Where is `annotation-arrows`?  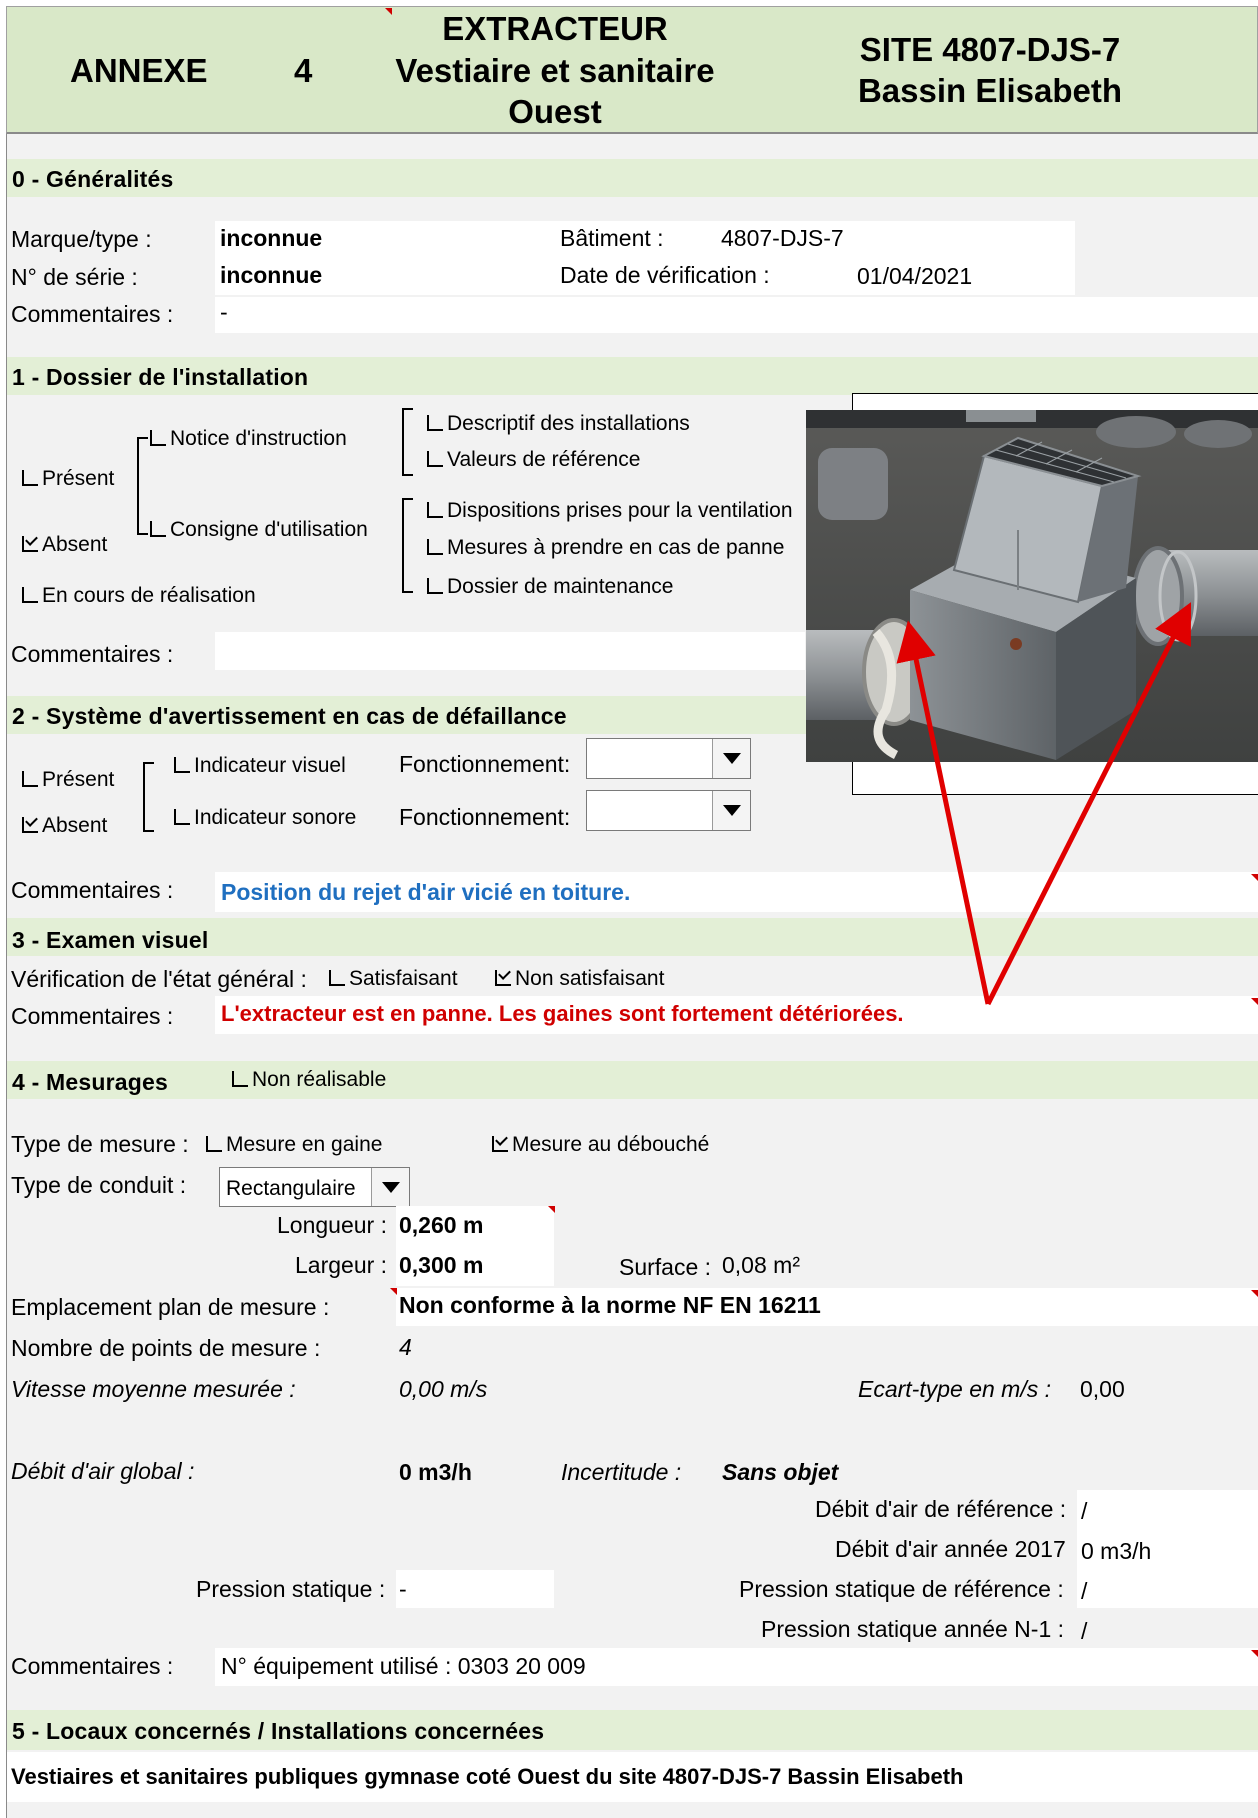
annotation-arrows is located at coordinates (1044, 804).